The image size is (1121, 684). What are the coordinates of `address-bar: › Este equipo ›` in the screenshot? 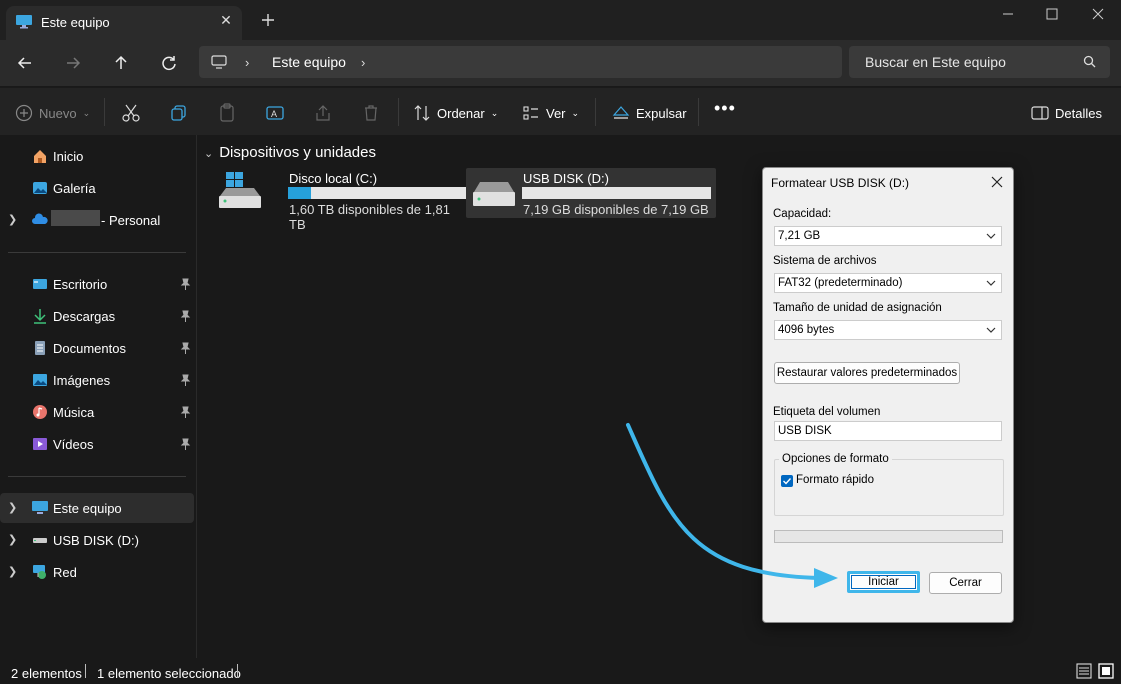 It's located at (520, 62).